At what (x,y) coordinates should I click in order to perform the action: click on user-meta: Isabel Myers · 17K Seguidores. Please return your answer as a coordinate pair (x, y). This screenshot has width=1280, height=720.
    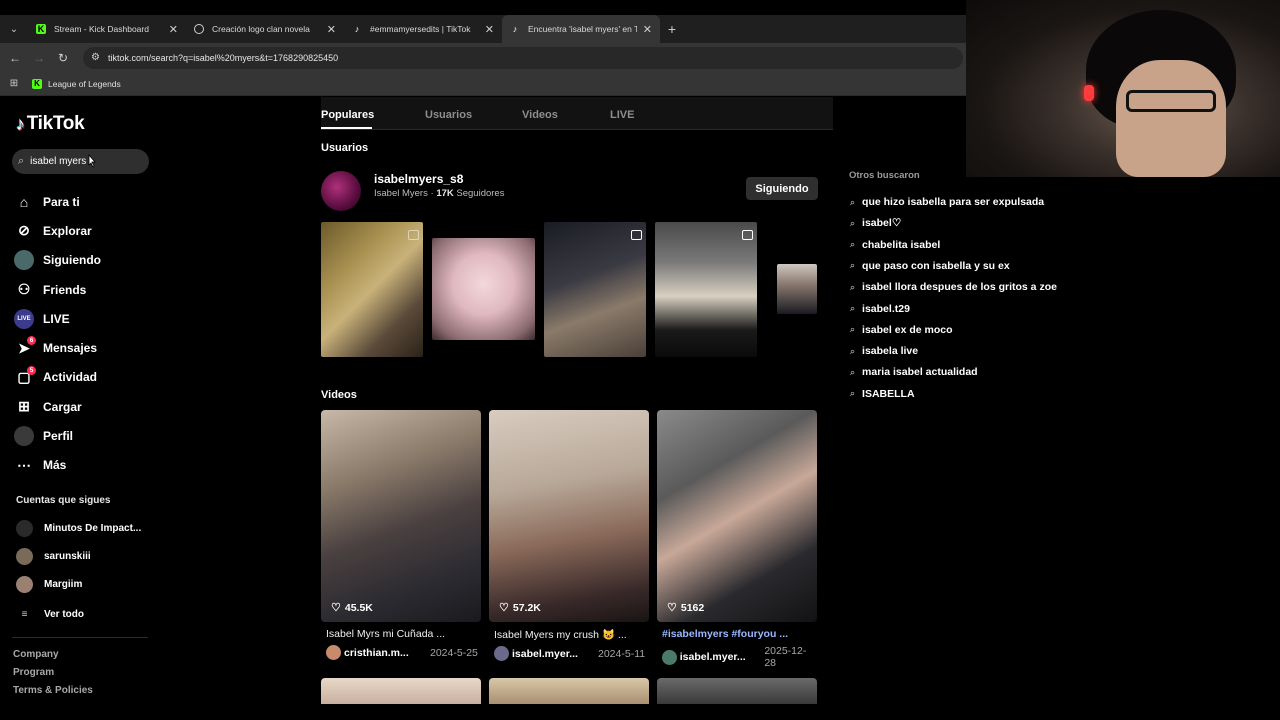
    Looking at the image, I should click on (439, 193).